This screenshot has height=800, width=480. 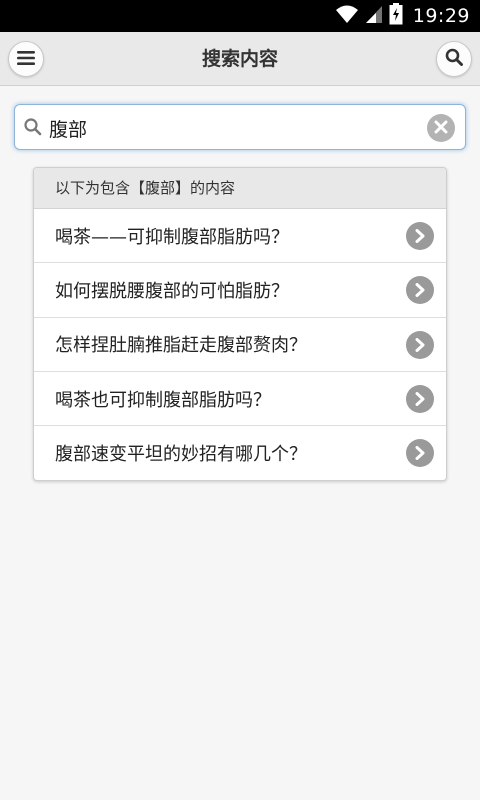 What do you see at coordinates (396, 16) in the screenshot?
I see `battery-icon` at bounding box center [396, 16].